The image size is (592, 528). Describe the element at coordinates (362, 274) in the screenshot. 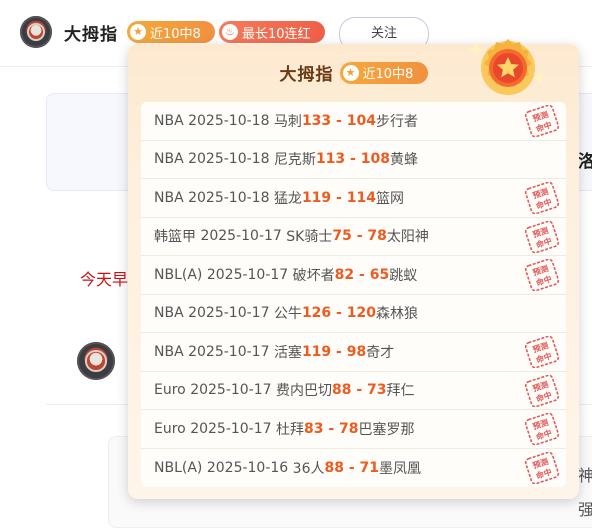

I see `record-score: 82 - 65` at that location.